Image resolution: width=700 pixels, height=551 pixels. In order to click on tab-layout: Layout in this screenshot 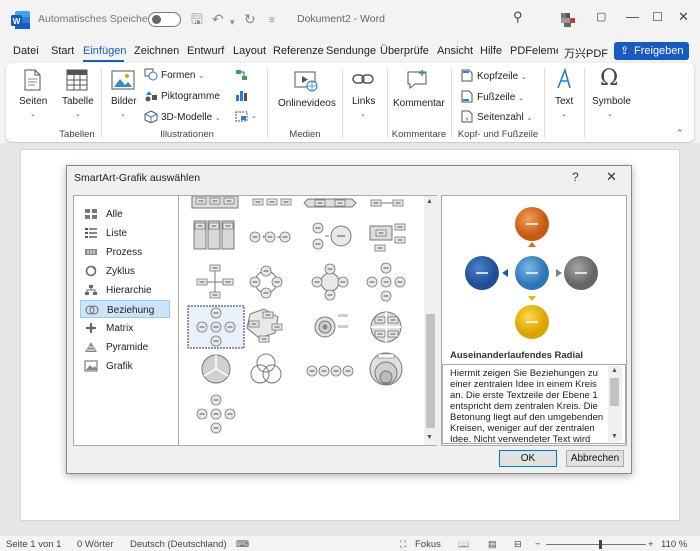, I will do `click(249, 51)`.